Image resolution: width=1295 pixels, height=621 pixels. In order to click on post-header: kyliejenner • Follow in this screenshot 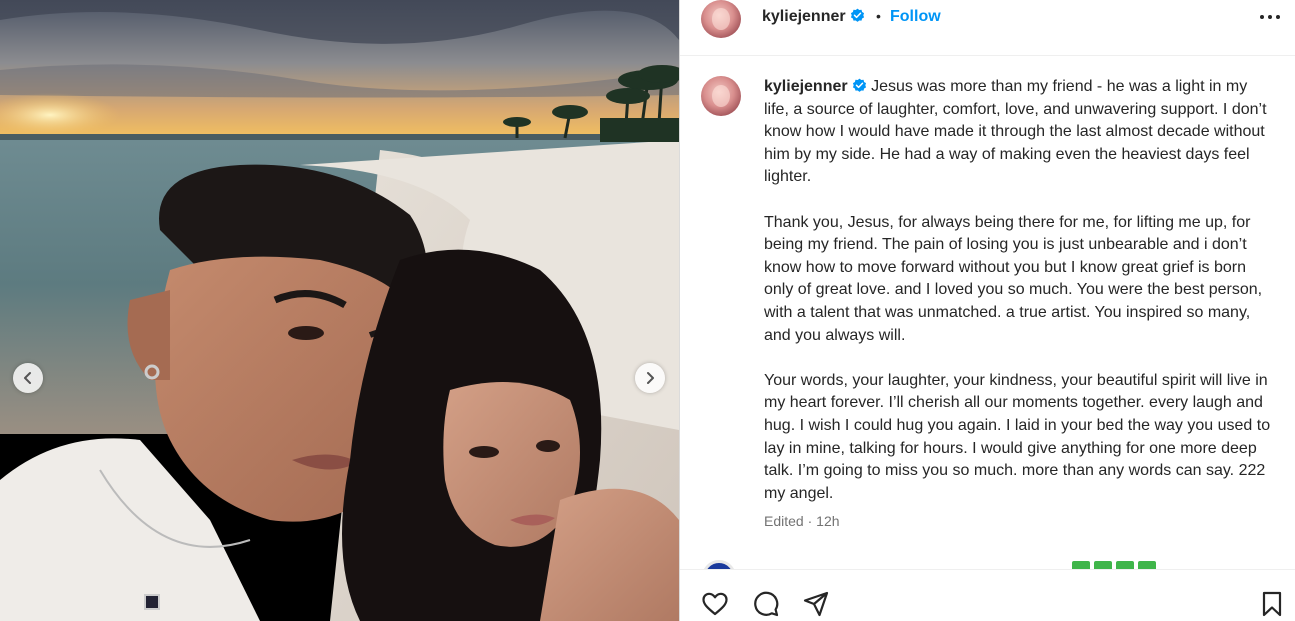, I will do `click(987, 28)`.